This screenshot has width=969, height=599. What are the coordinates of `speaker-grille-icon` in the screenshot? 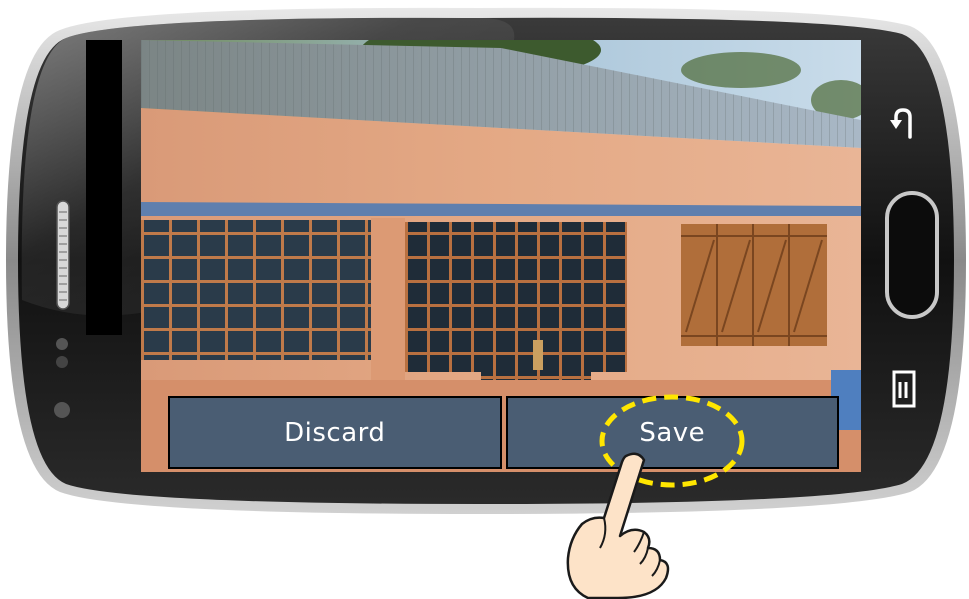 It's located at (63, 255).